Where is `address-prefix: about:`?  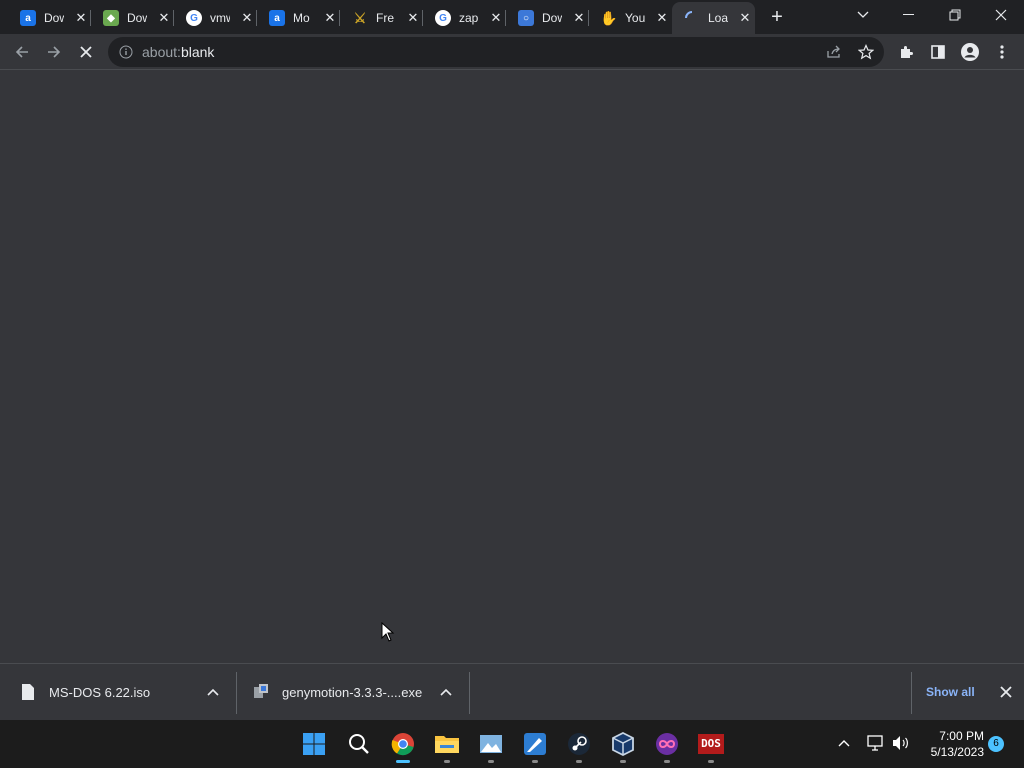 address-prefix: about: is located at coordinates (161, 52).